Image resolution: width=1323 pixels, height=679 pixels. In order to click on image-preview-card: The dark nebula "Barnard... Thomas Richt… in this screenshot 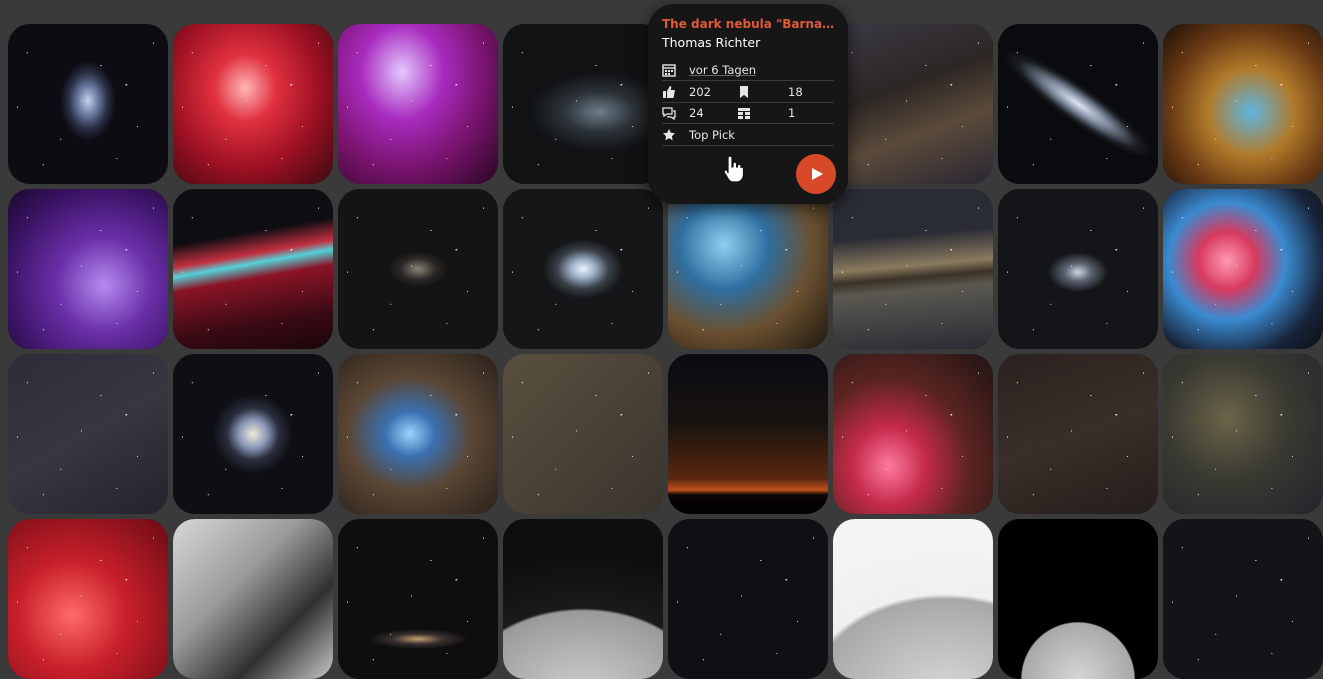, I will do `click(748, 104)`.